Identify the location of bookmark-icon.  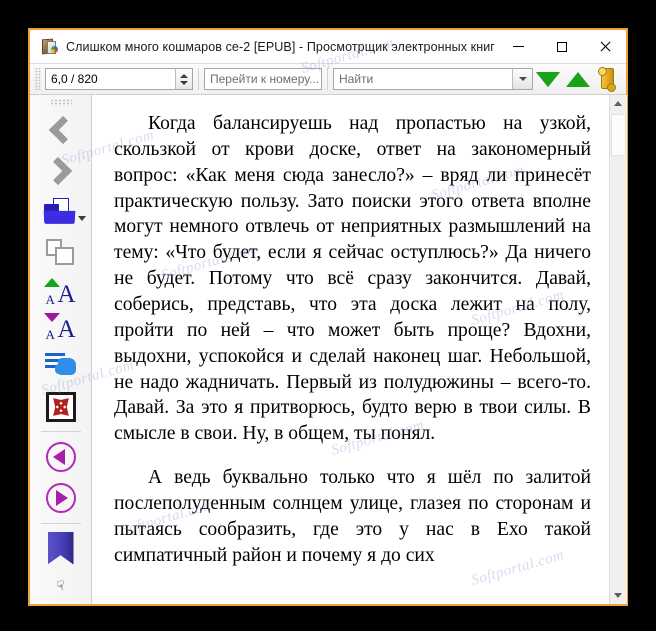
(60, 548).